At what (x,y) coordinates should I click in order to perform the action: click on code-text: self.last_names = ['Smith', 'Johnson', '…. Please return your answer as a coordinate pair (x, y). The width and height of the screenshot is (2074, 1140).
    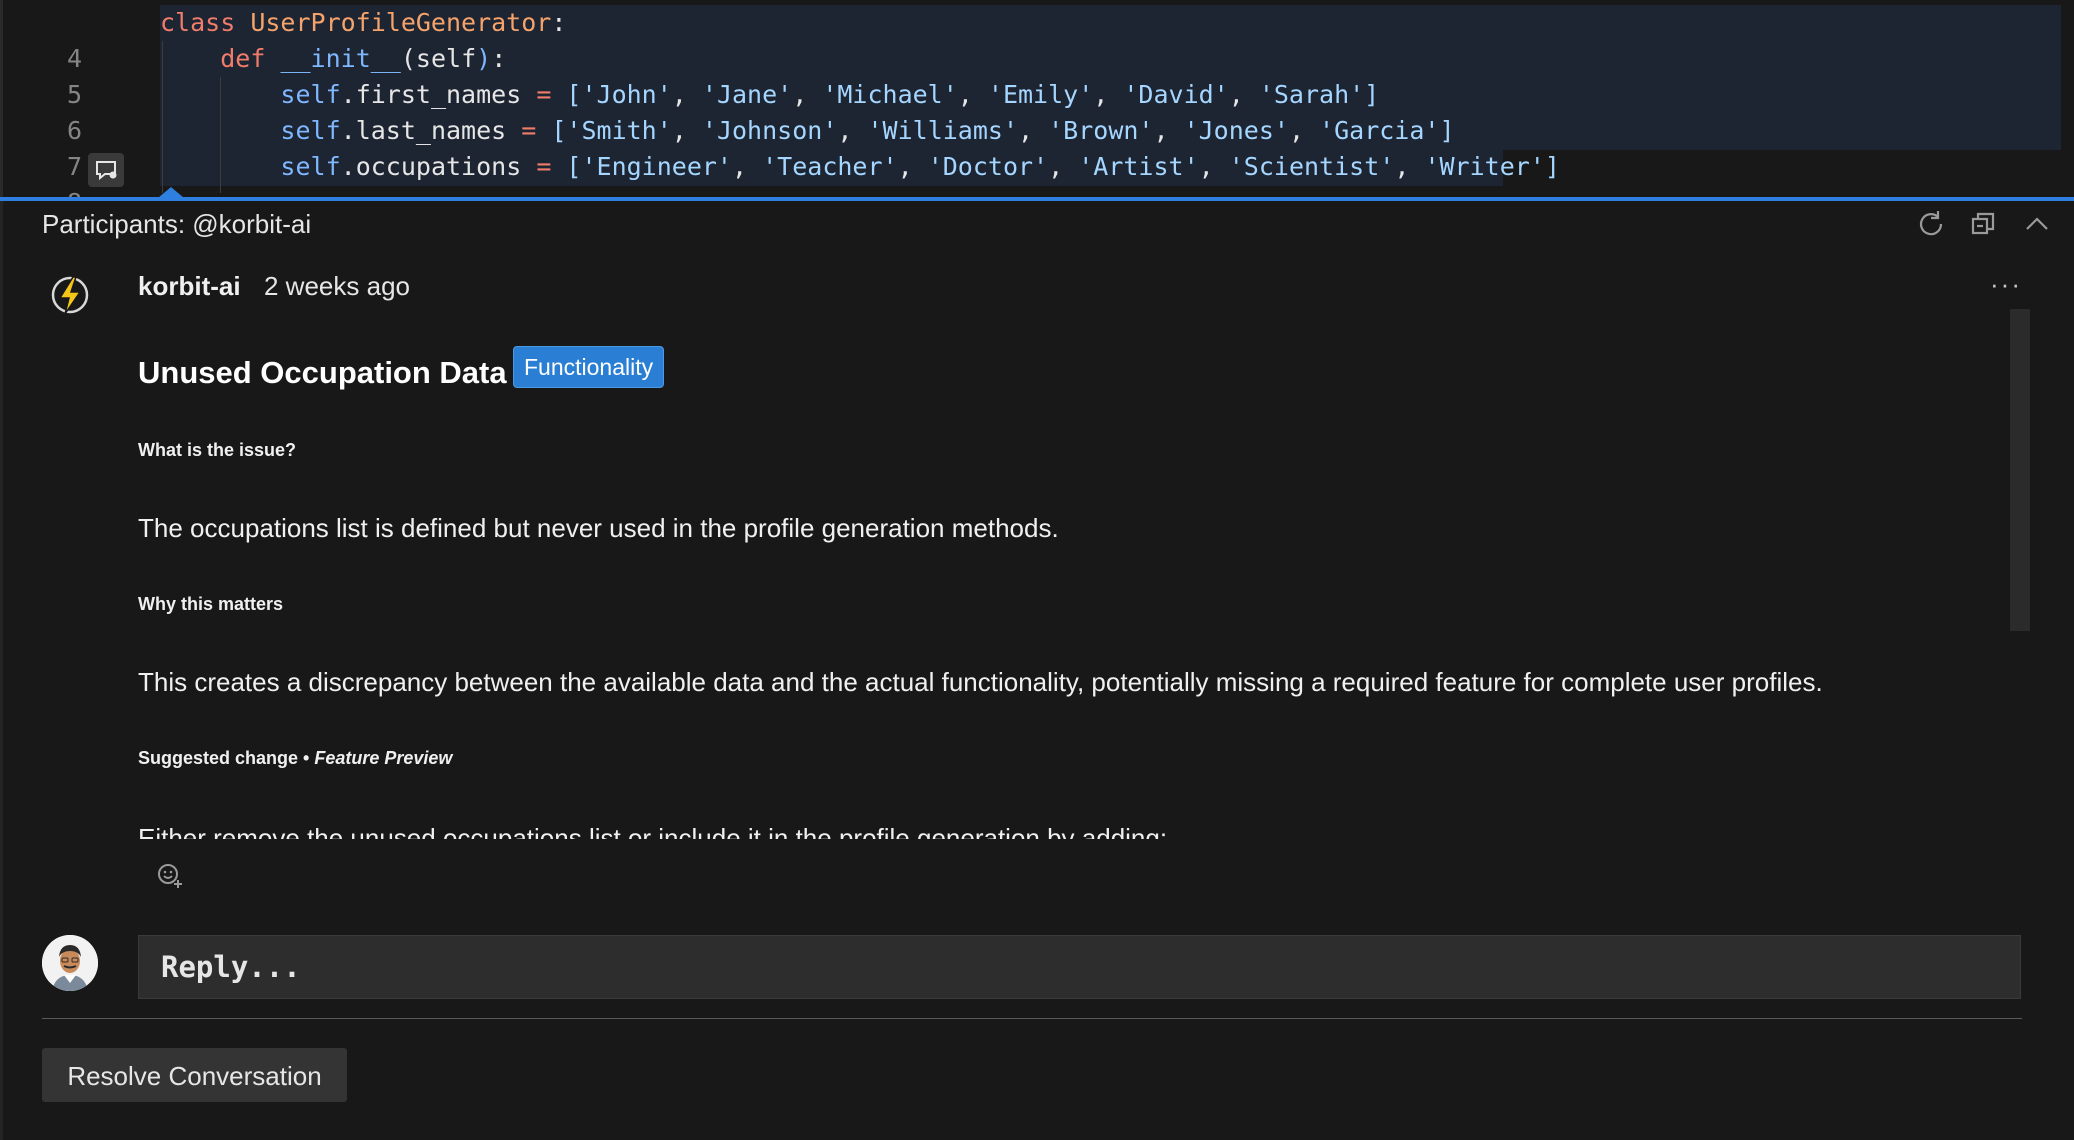
    Looking at the image, I should click on (807, 131).